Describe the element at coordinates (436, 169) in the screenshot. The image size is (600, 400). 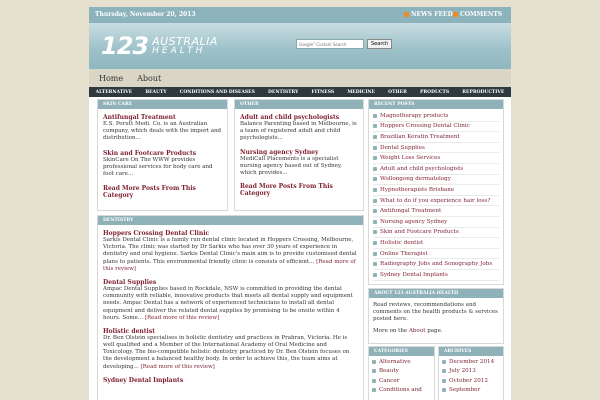
I see `list-item: Adult and child psychologists` at that location.